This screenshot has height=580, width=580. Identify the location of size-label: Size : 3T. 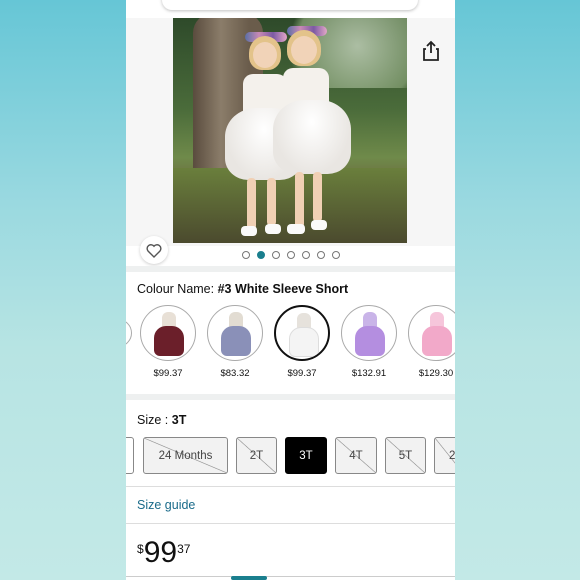
(162, 420).